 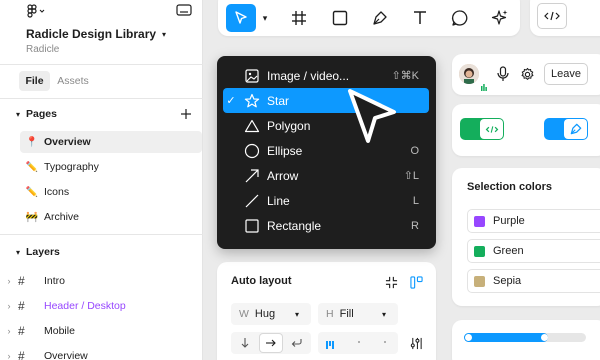 What do you see at coordinates (566, 74) in the screenshot?
I see `leave-button: Leave` at bounding box center [566, 74].